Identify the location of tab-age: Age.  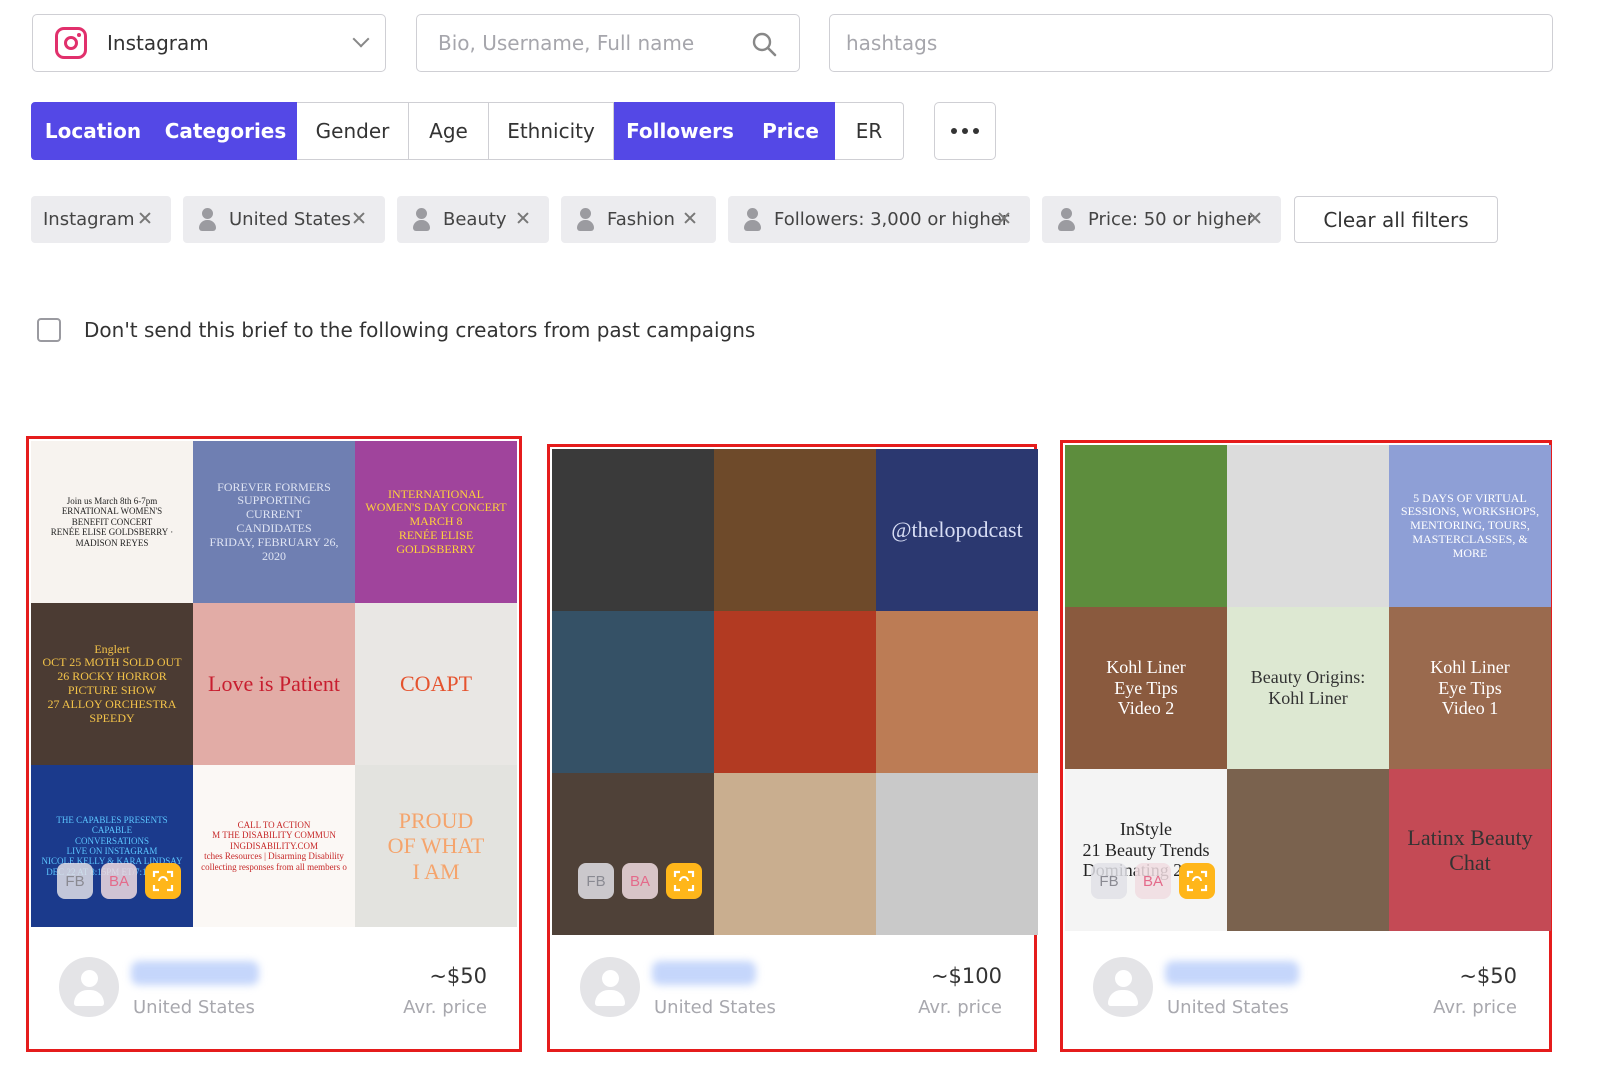
(449, 131).